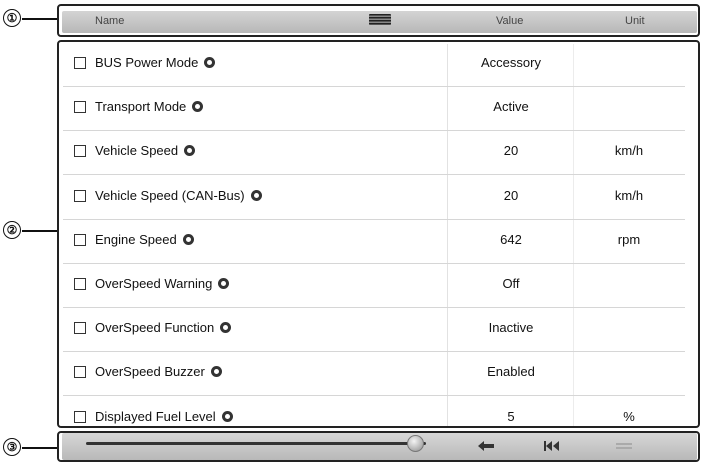  What do you see at coordinates (379, 446) in the screenshot?
I see `bottom-toolbar` at bounding box center [379, 446].